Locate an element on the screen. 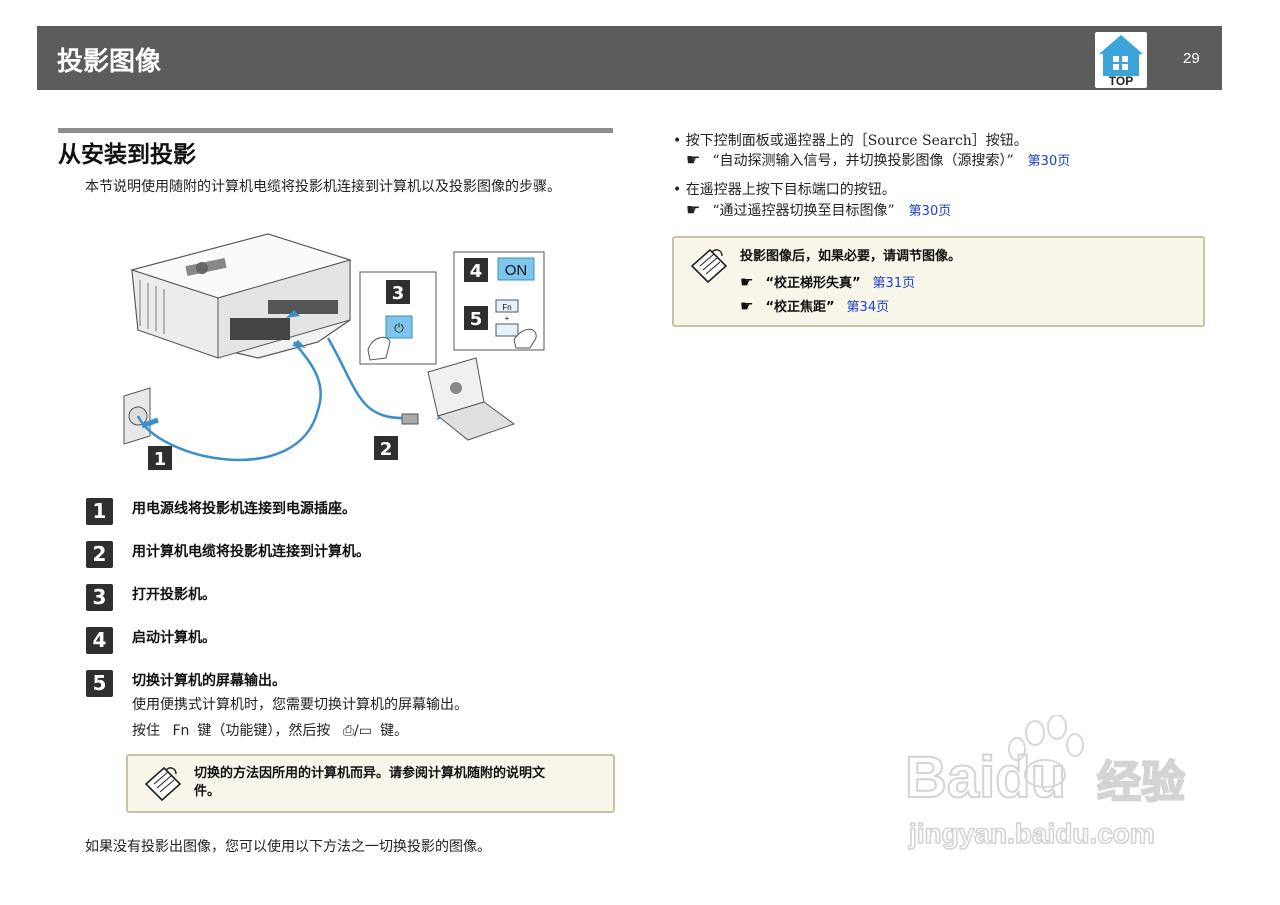 The image size is (1280, 905). vga-plug is located at coordinates (410, 419).